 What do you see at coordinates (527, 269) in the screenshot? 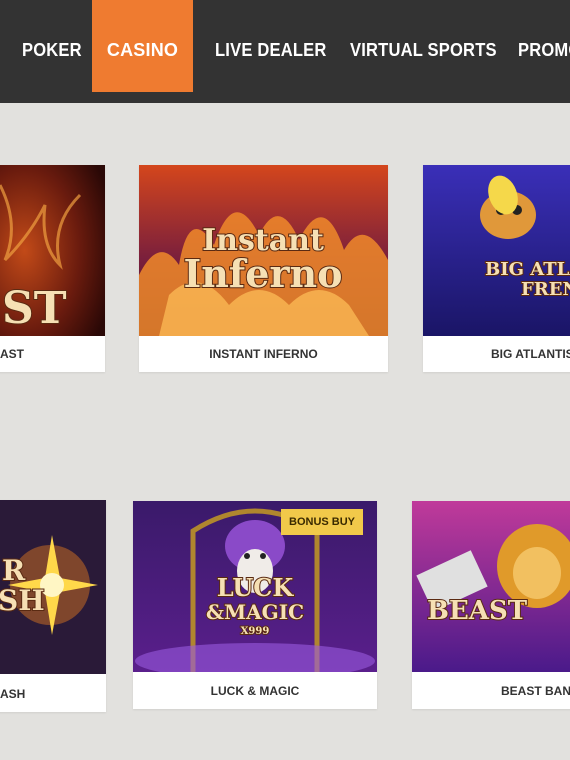
I see `game-logo-text: BIG ATLA` at bounding box center [527, 269].